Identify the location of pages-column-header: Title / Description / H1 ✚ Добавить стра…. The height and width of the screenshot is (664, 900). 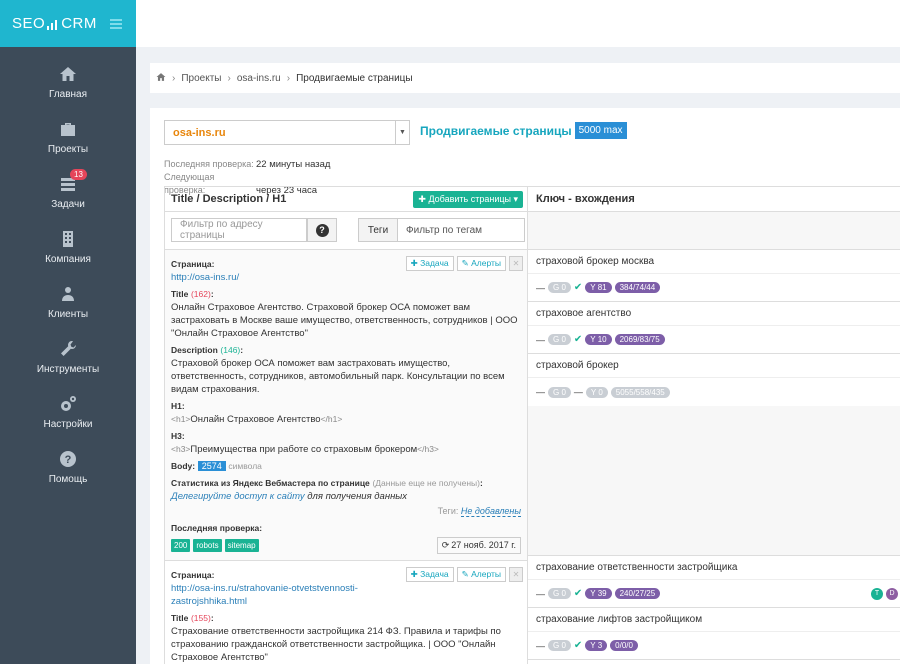
(346, 199).